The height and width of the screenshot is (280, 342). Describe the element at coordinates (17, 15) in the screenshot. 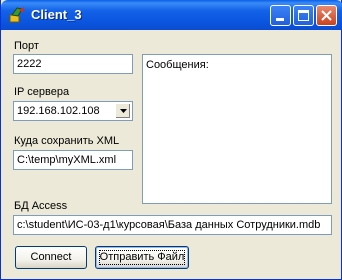

I see `borland-app-icon` at that location.